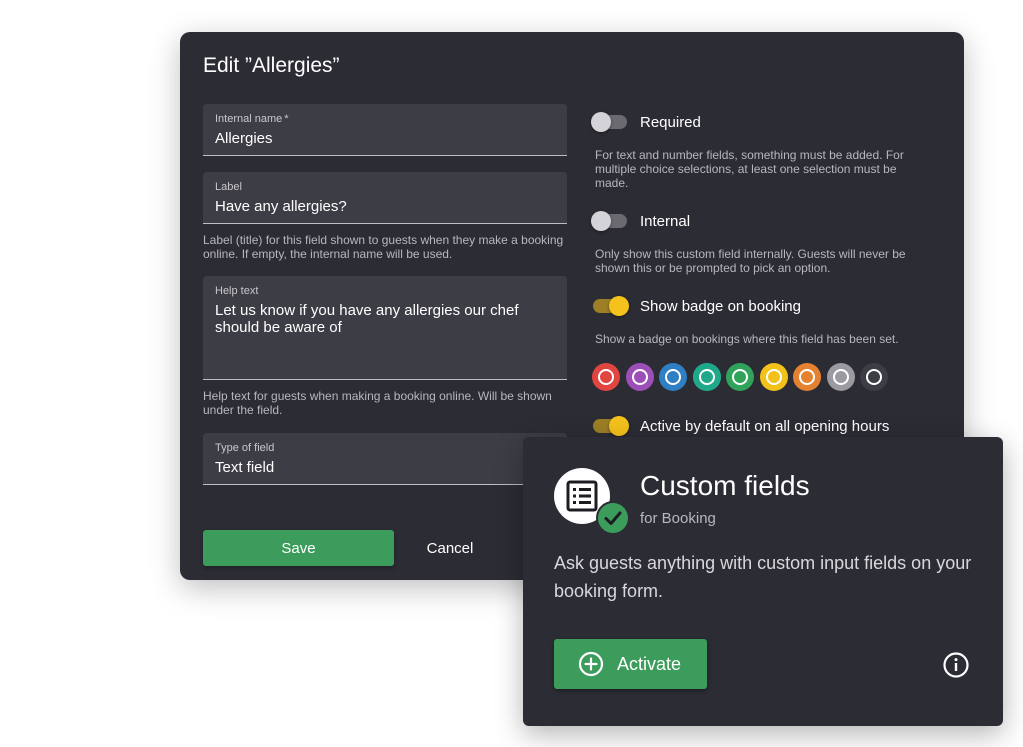 Image resolution: width=1023 pixels, height=747 pixels. I want to click on internal-name-field: Internal name * Allergies, so click(385, 130).